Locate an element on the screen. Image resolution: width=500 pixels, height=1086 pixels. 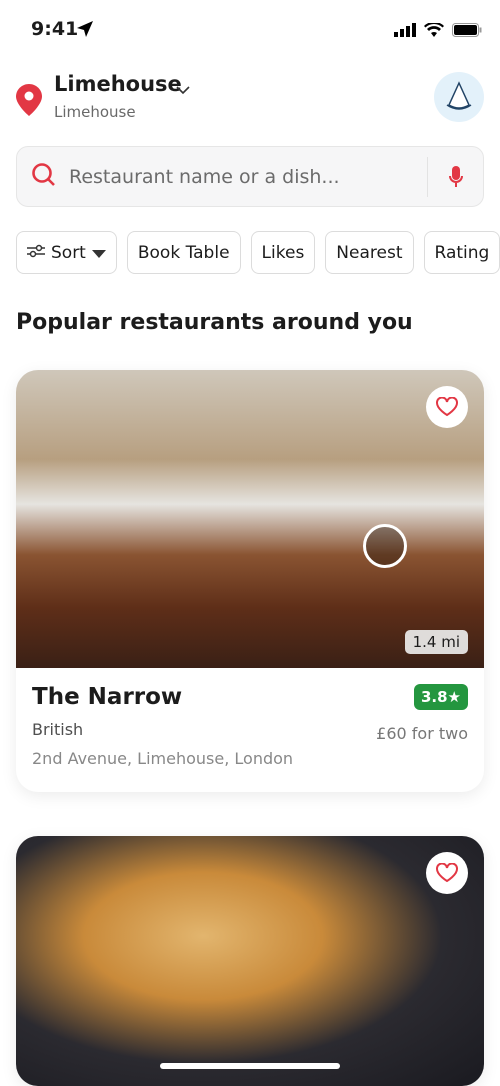
filter-label: Rating is located at coordinates (462, 253).